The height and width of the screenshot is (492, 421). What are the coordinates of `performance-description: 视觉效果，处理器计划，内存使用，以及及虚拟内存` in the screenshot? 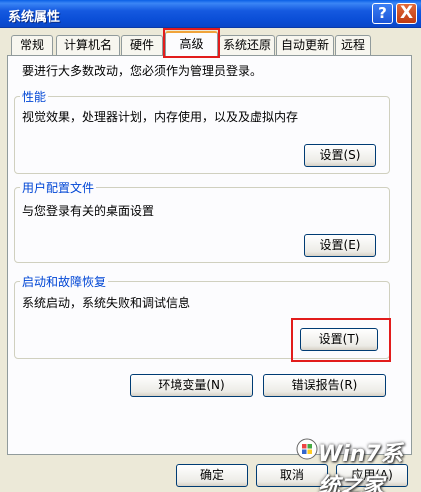 It's located at (160, 117).